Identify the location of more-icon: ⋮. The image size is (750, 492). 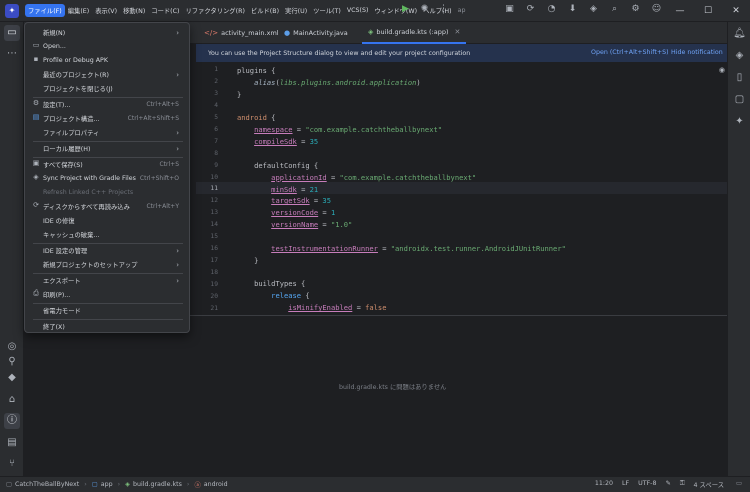
(443, 9).